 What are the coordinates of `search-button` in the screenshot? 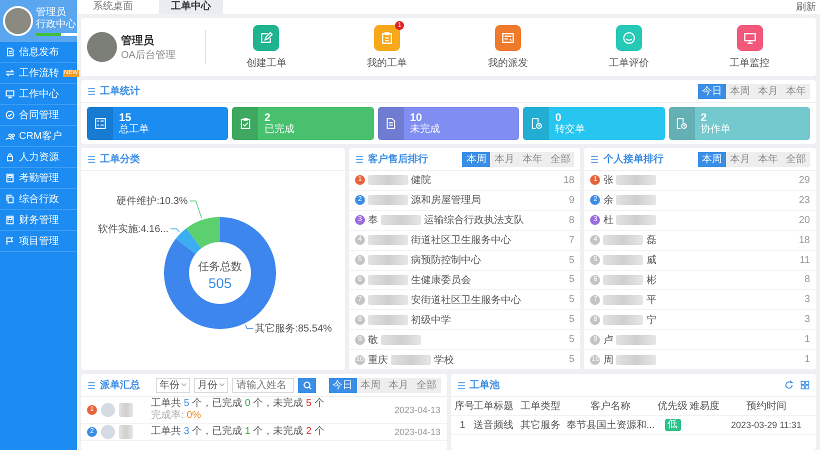 It's located at (307, 385).